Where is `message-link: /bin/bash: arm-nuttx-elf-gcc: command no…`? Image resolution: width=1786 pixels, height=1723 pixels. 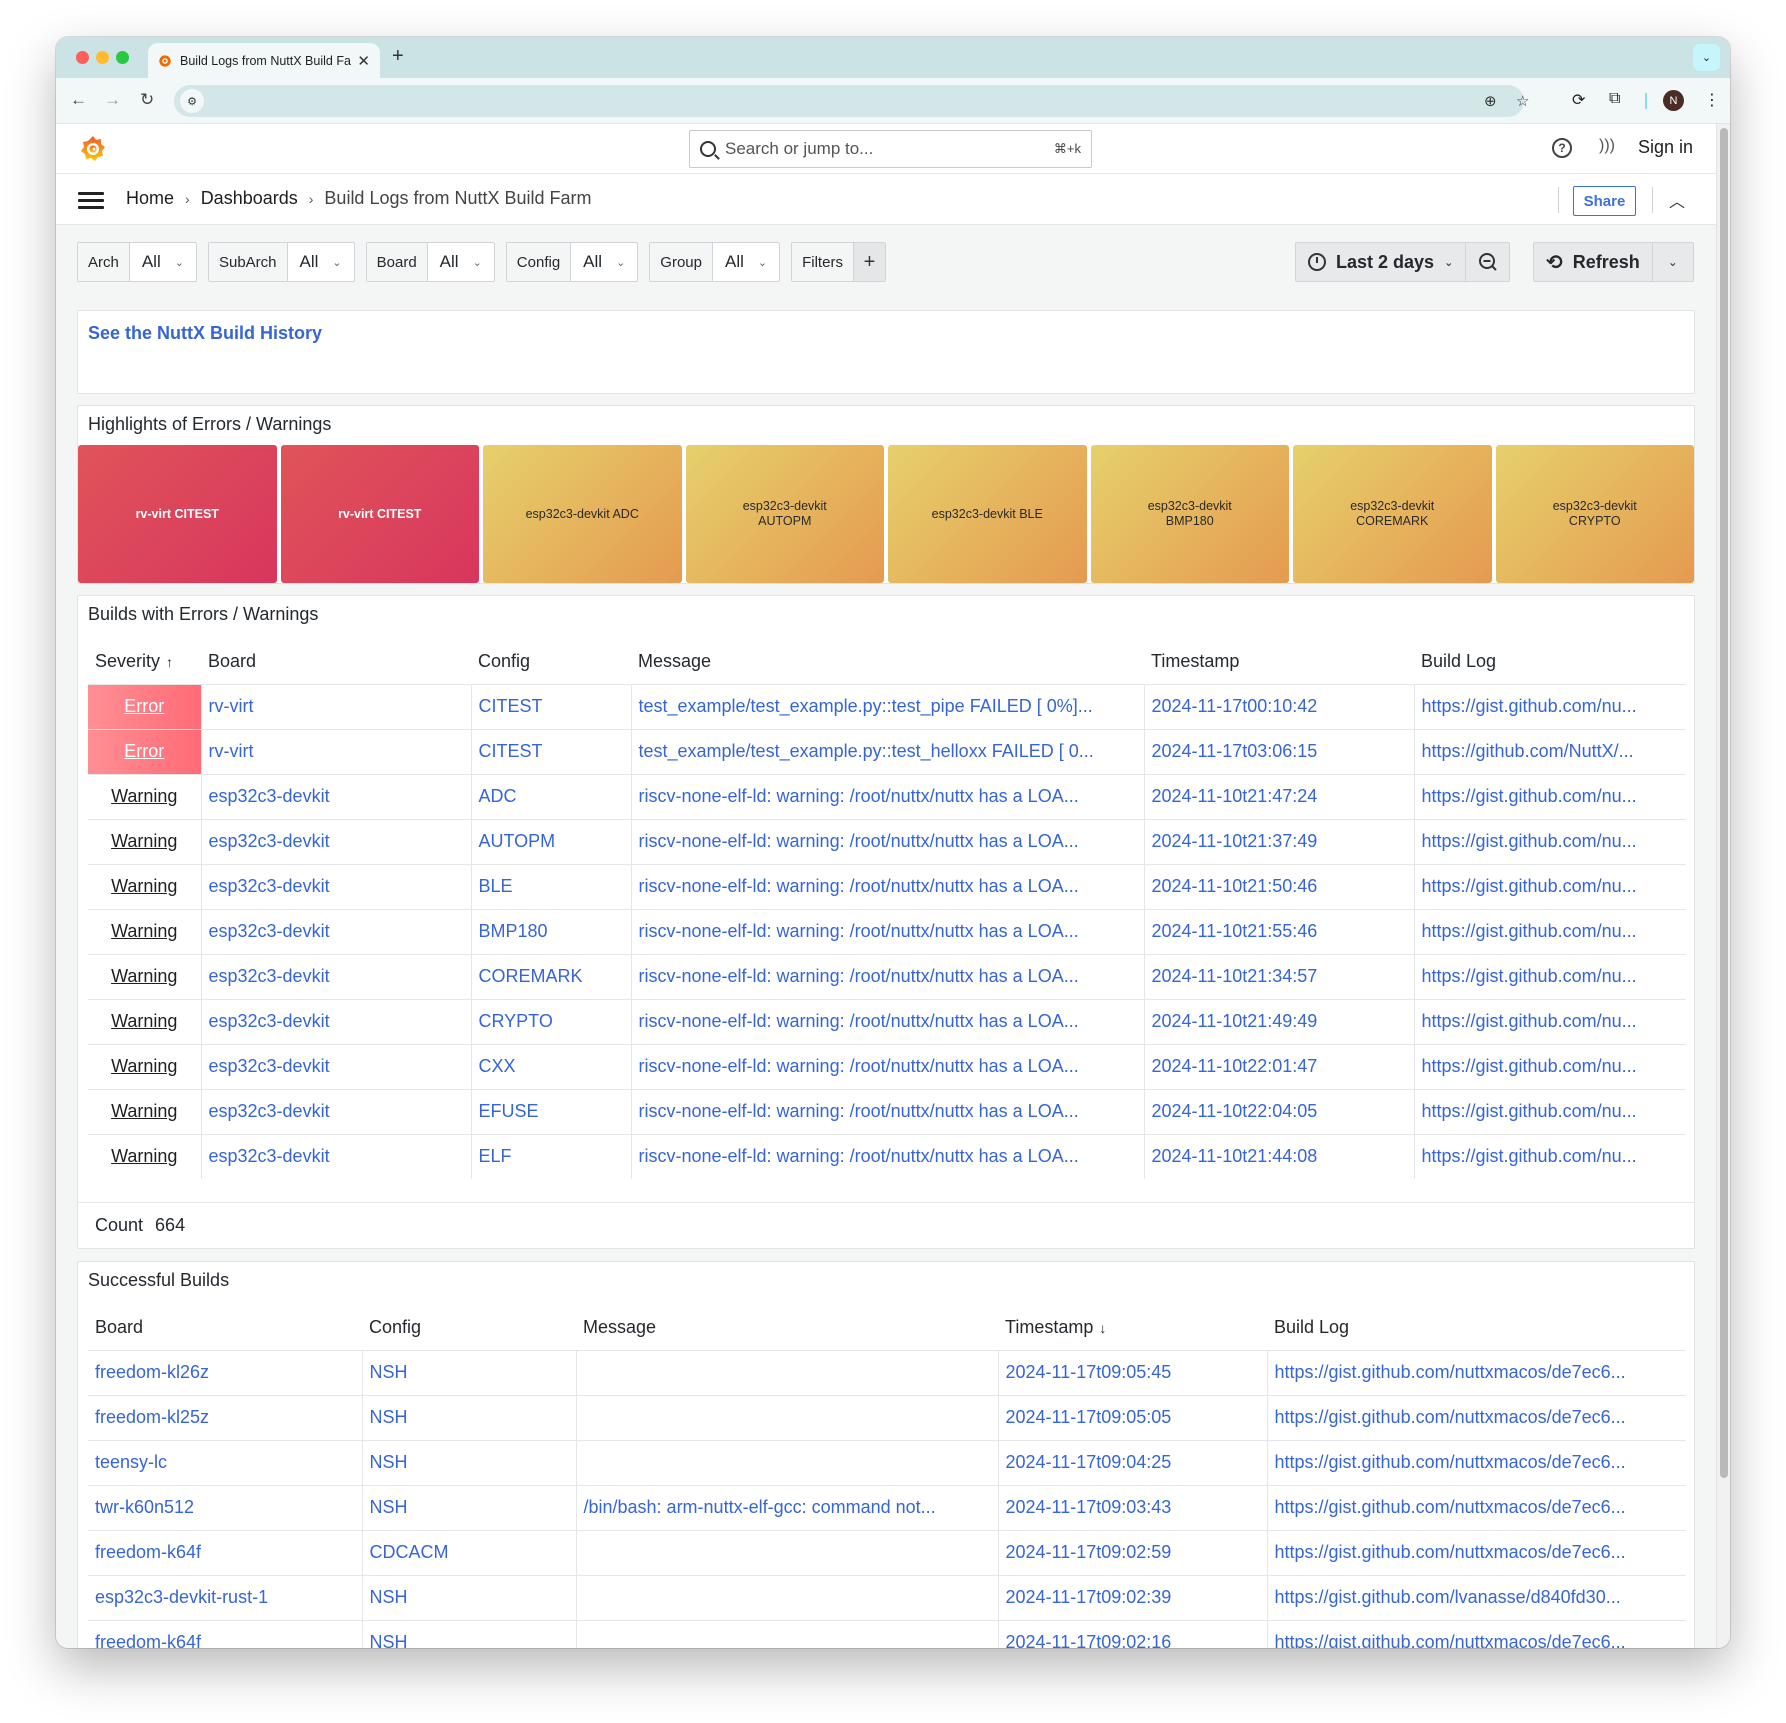 message-link: /bin/bash: arm-nuttx-elf-gcc: command no… is located at coordinates (760, 1507).